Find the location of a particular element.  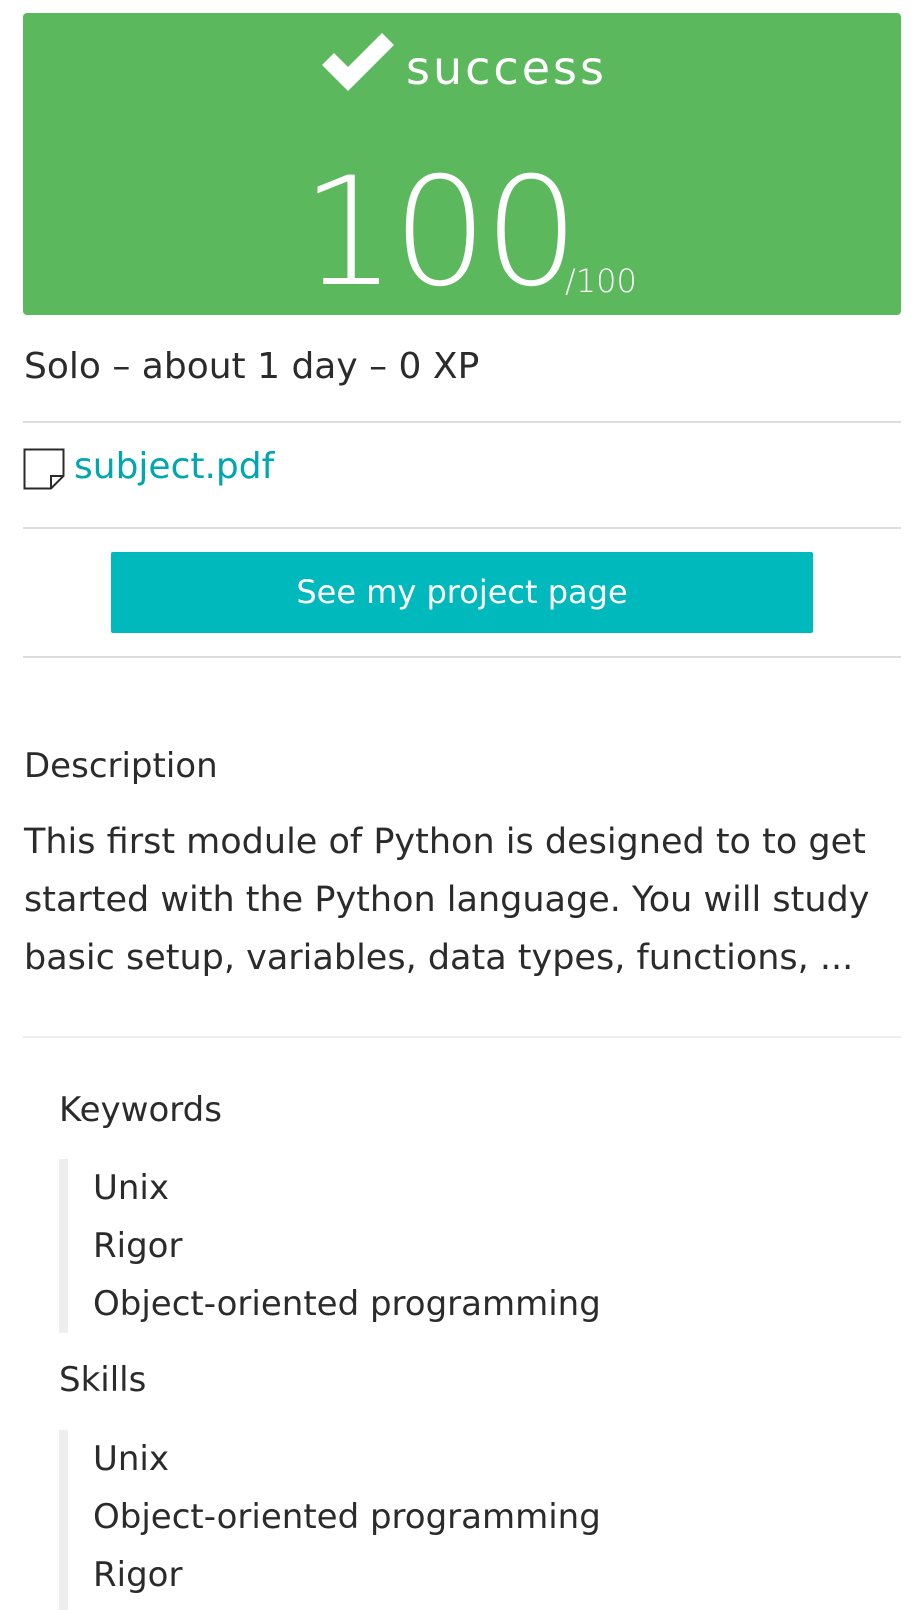

checkmark-icon is located at coordinates (358, 62).